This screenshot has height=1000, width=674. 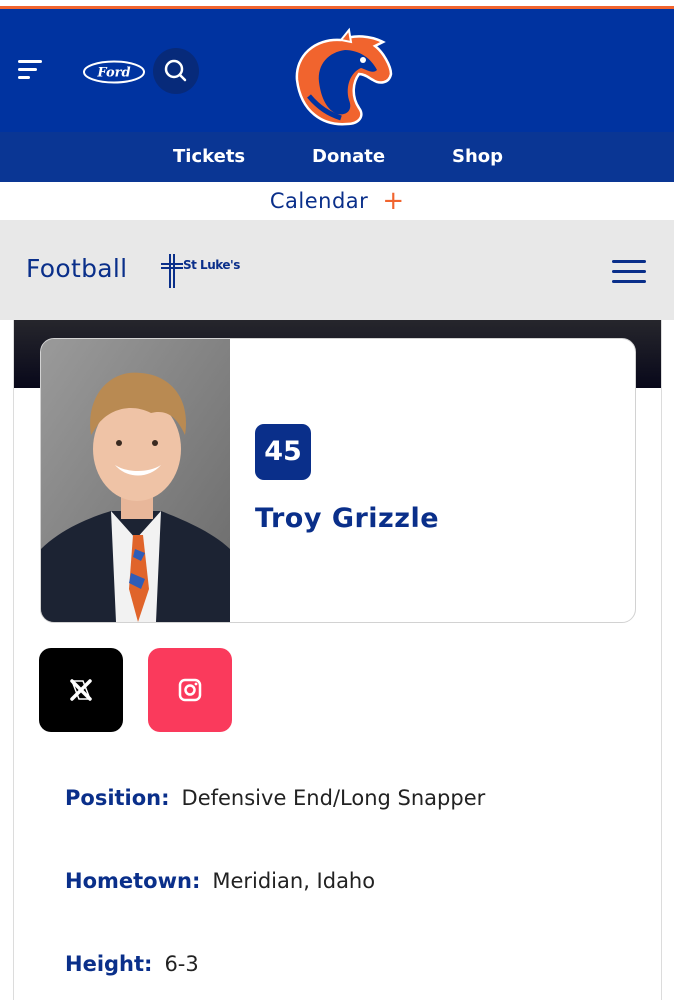 I want to click on main-menu-button, so click(x=31, y=70).